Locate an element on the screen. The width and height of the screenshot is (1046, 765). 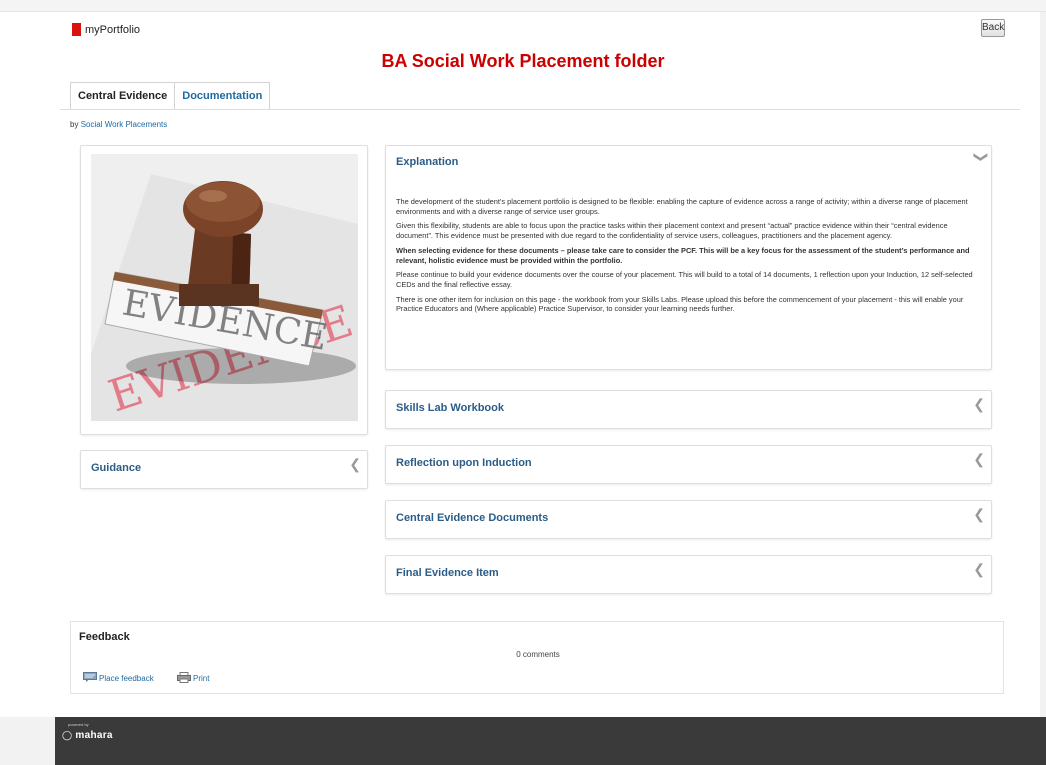
speech-bubble-icon is located at coordinates (90, 678).